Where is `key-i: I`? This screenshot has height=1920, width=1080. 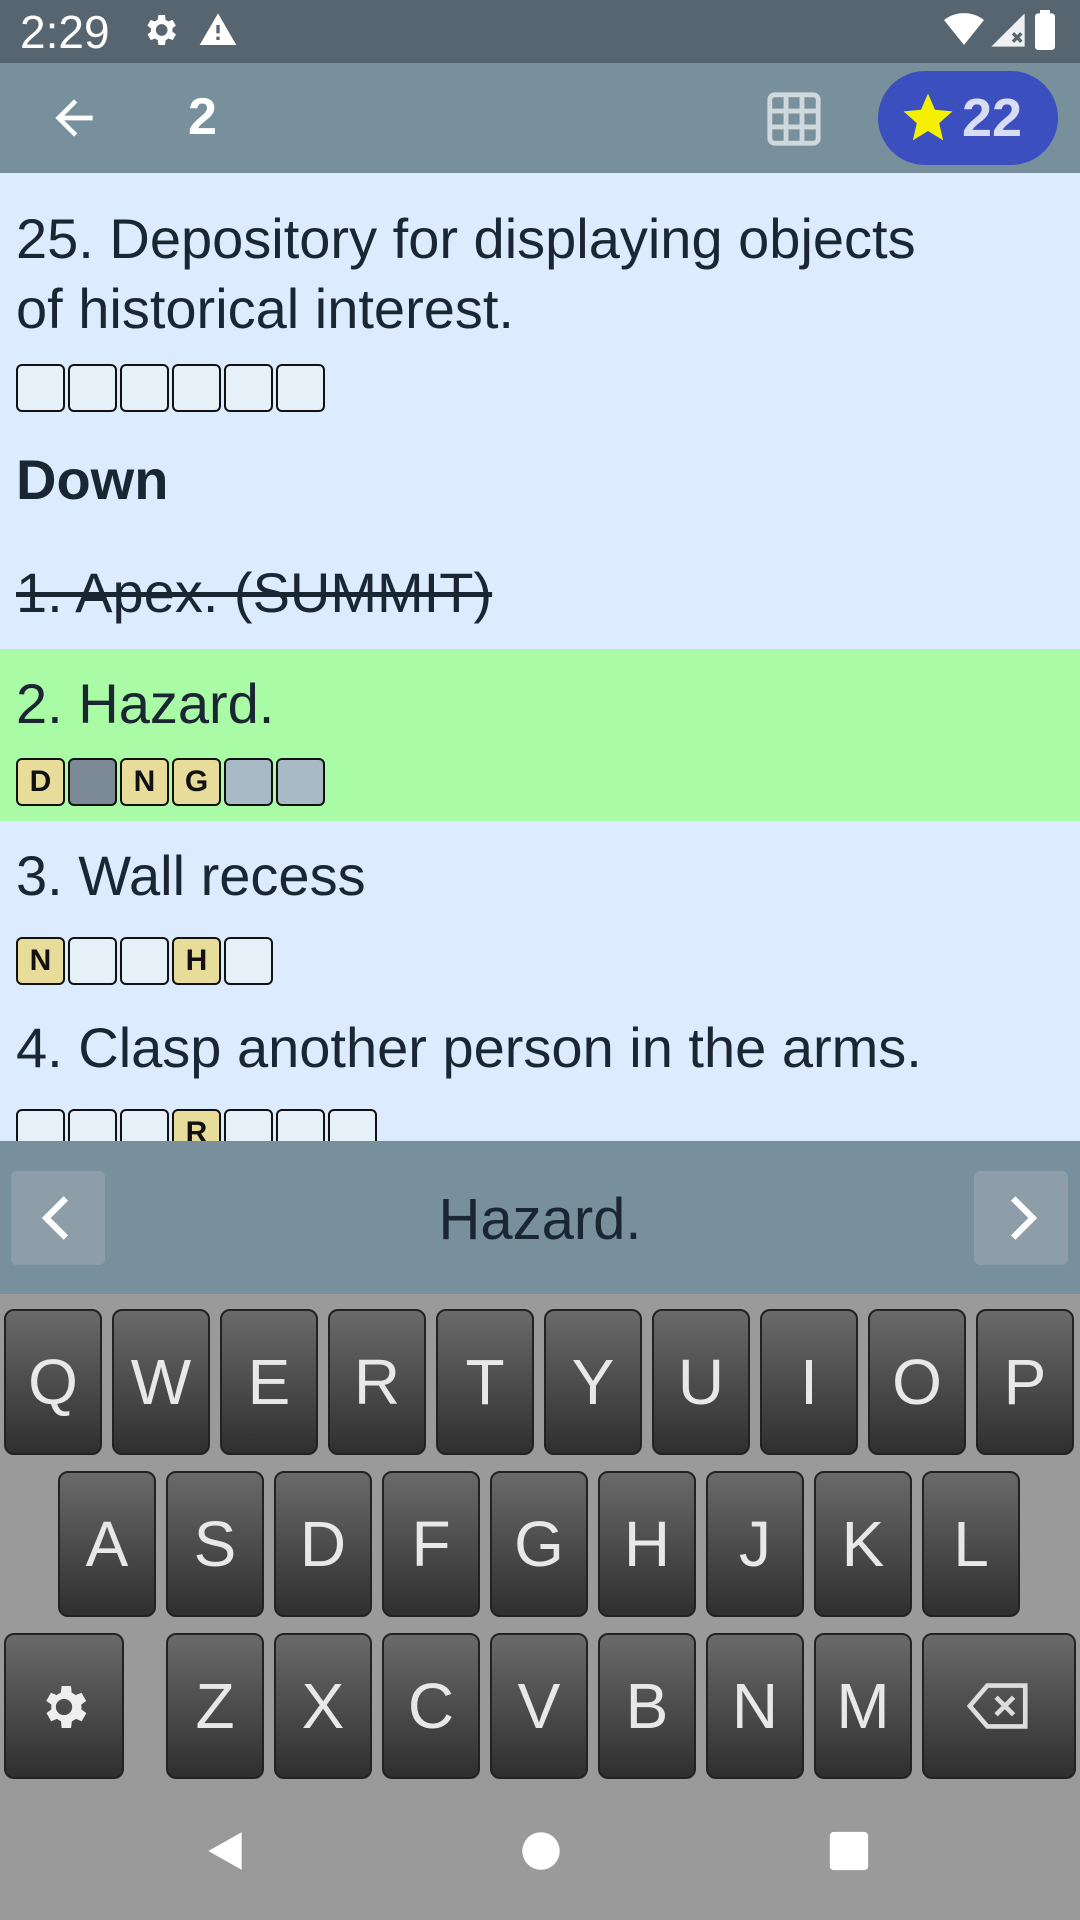
key-i: I is located at coordinates (809, 1382).